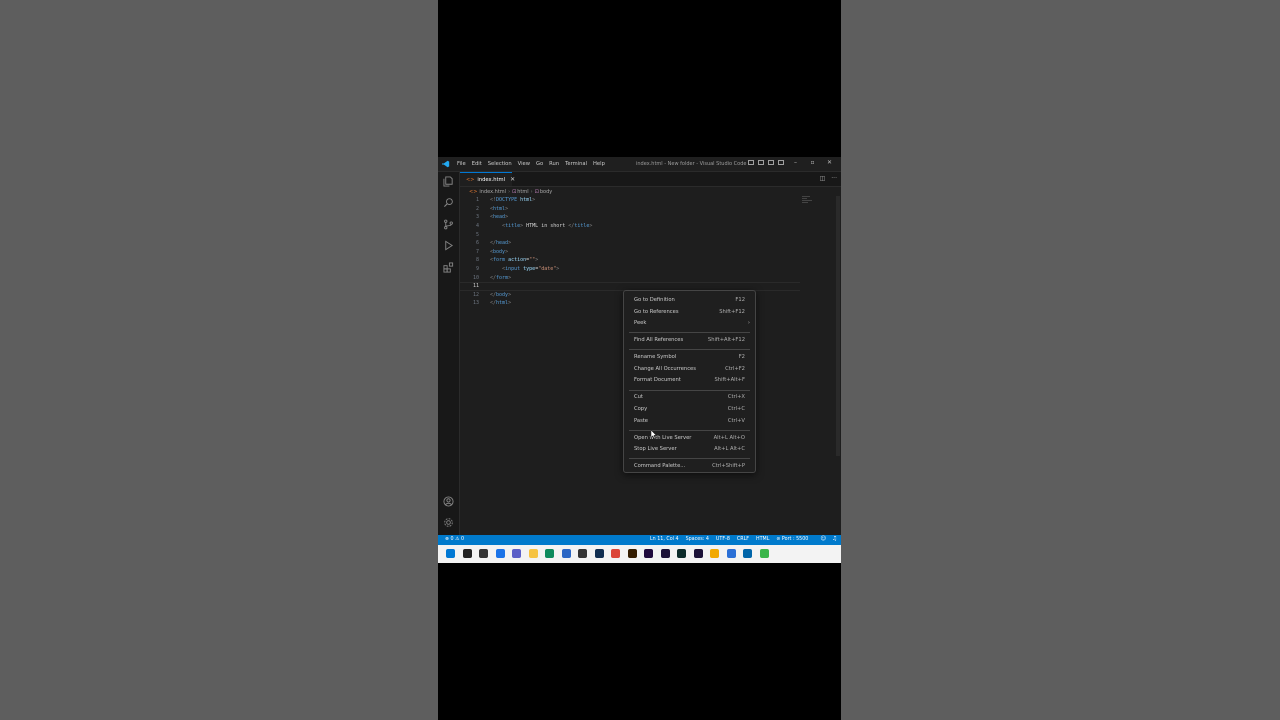 This screenshot has width=1280, height=720. Describe the element at coordinates (531, 191) in the screenshot. I see `chevron-right-icon: ›` at that location.